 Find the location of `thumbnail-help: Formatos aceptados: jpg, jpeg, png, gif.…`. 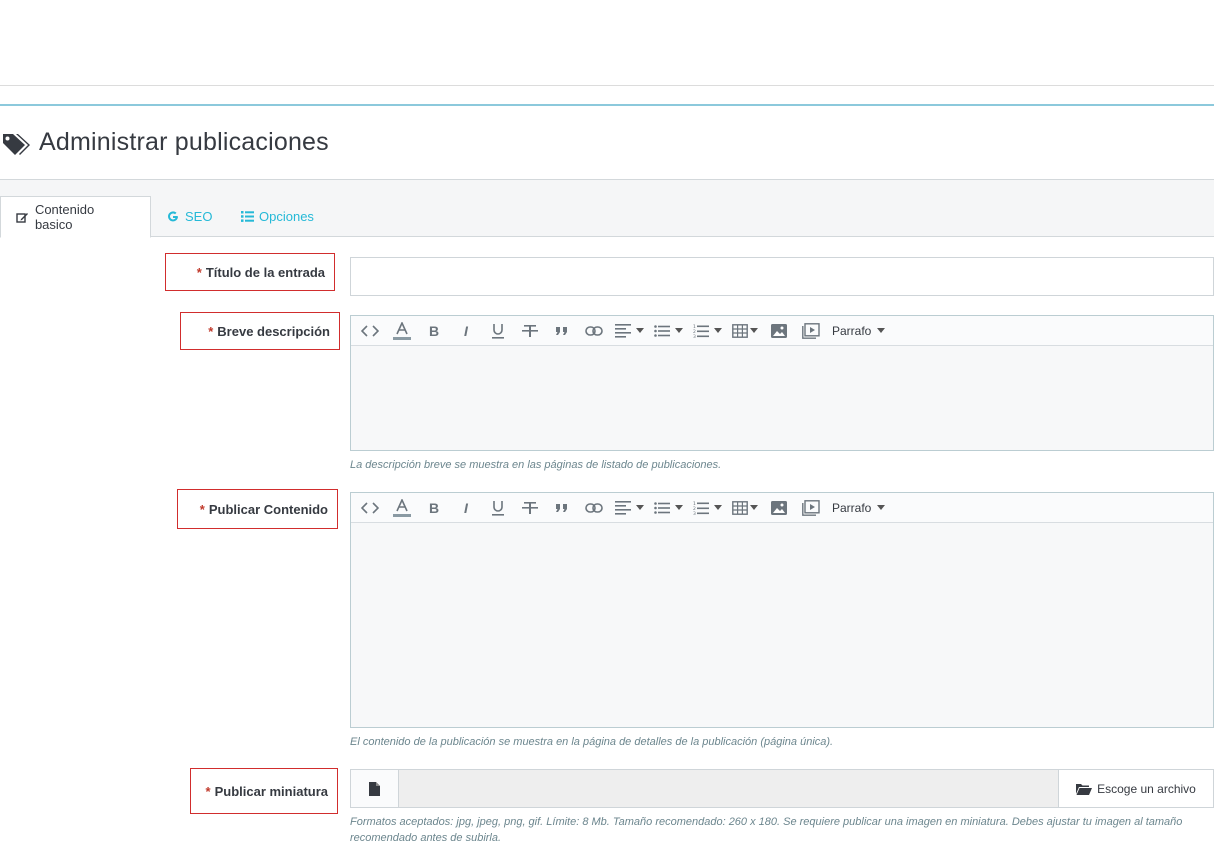

thumbnail-help: Formatos aceptados: jpg, jpeg, png, gif.… is located at coordinates (766, 830).